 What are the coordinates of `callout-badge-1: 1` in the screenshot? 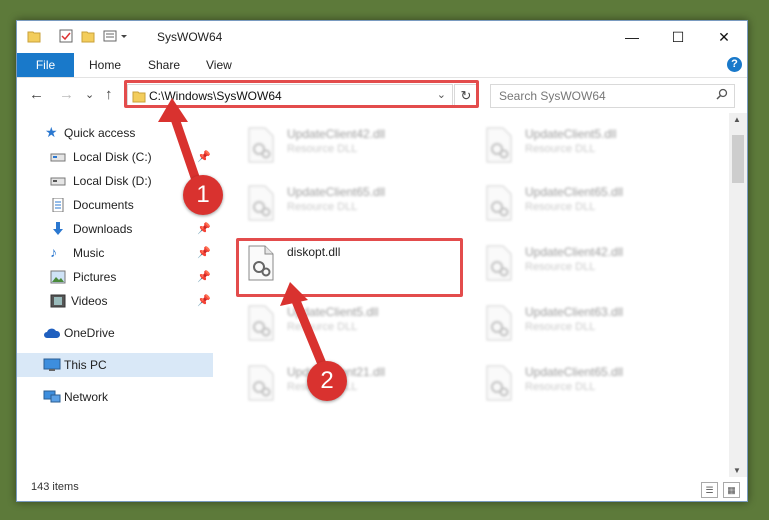 It's located at (203, 195).